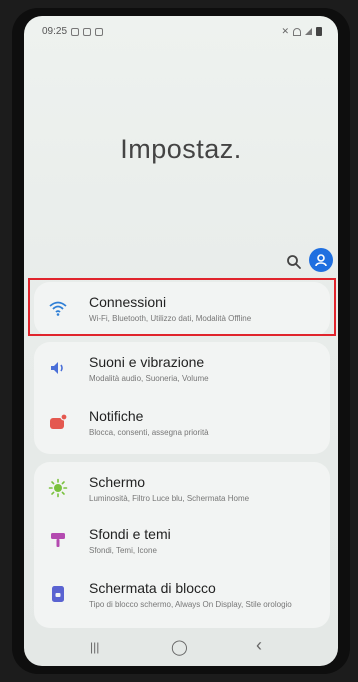  What do you see at coordinates (123, 550) in the screenshot?
I see `settings-item-subtitle: Sfondi, Temi, Icone` at bounding box center [123, 550].